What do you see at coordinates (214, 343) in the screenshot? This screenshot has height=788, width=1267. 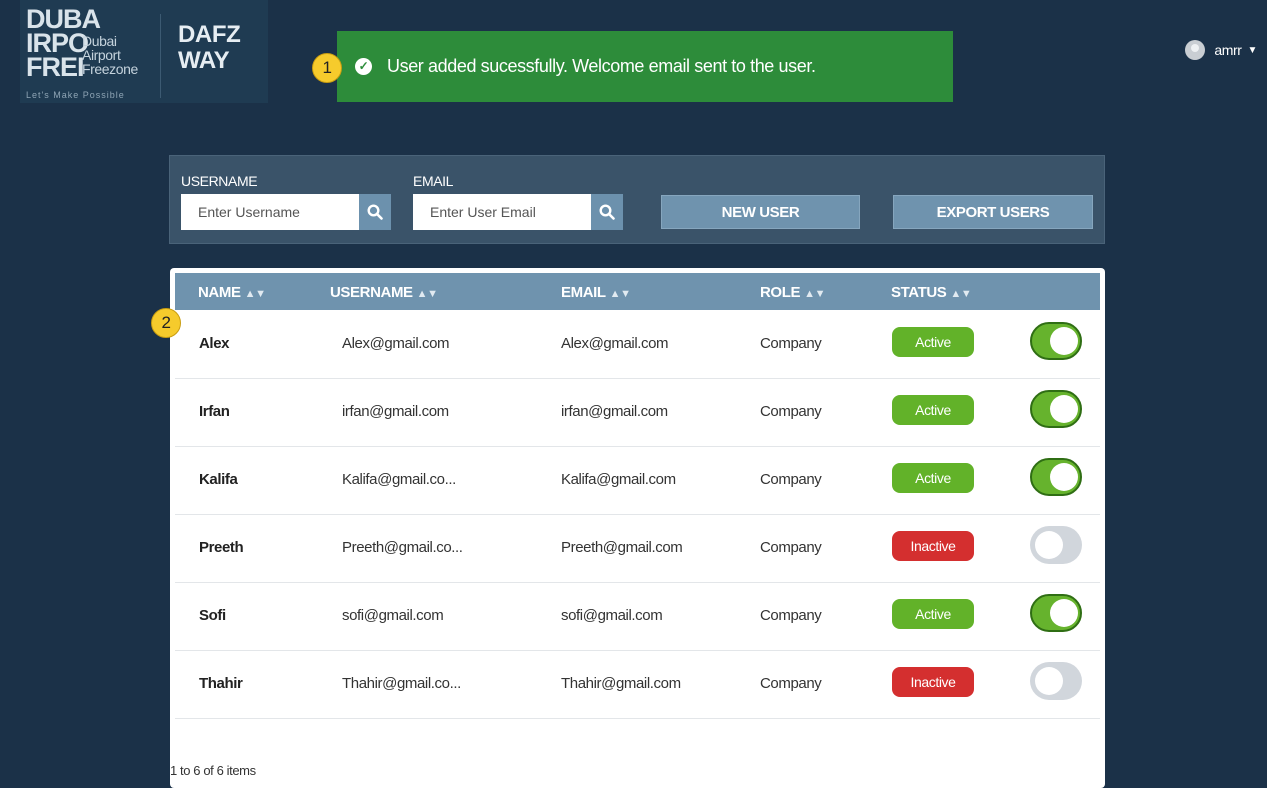 I see `cell-name: Alex` at bounding box center [214, 343].